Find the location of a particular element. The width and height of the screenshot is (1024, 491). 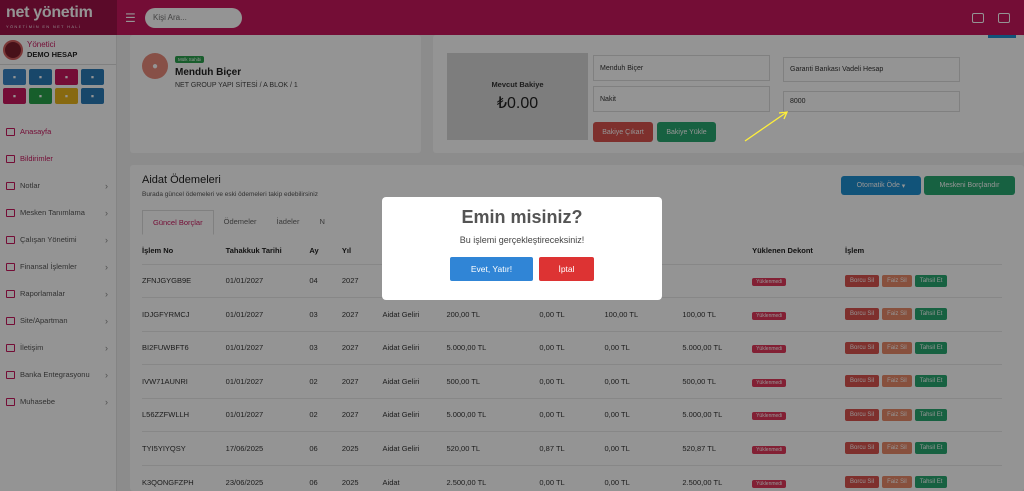

dialog-text: Bu işlemi gerçekleştireceksiniz! is located at coordinates (522, 240).